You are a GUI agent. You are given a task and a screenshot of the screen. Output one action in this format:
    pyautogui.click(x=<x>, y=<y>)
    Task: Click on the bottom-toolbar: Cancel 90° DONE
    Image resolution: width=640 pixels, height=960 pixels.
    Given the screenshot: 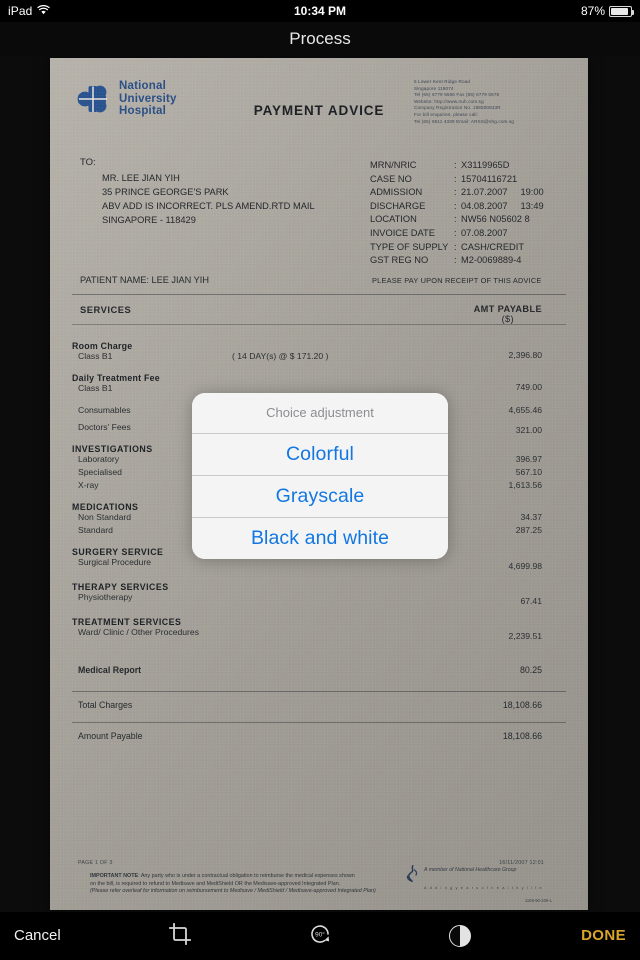 What is the action you would take?
    pyautogui.click(x=320, y=936)
    